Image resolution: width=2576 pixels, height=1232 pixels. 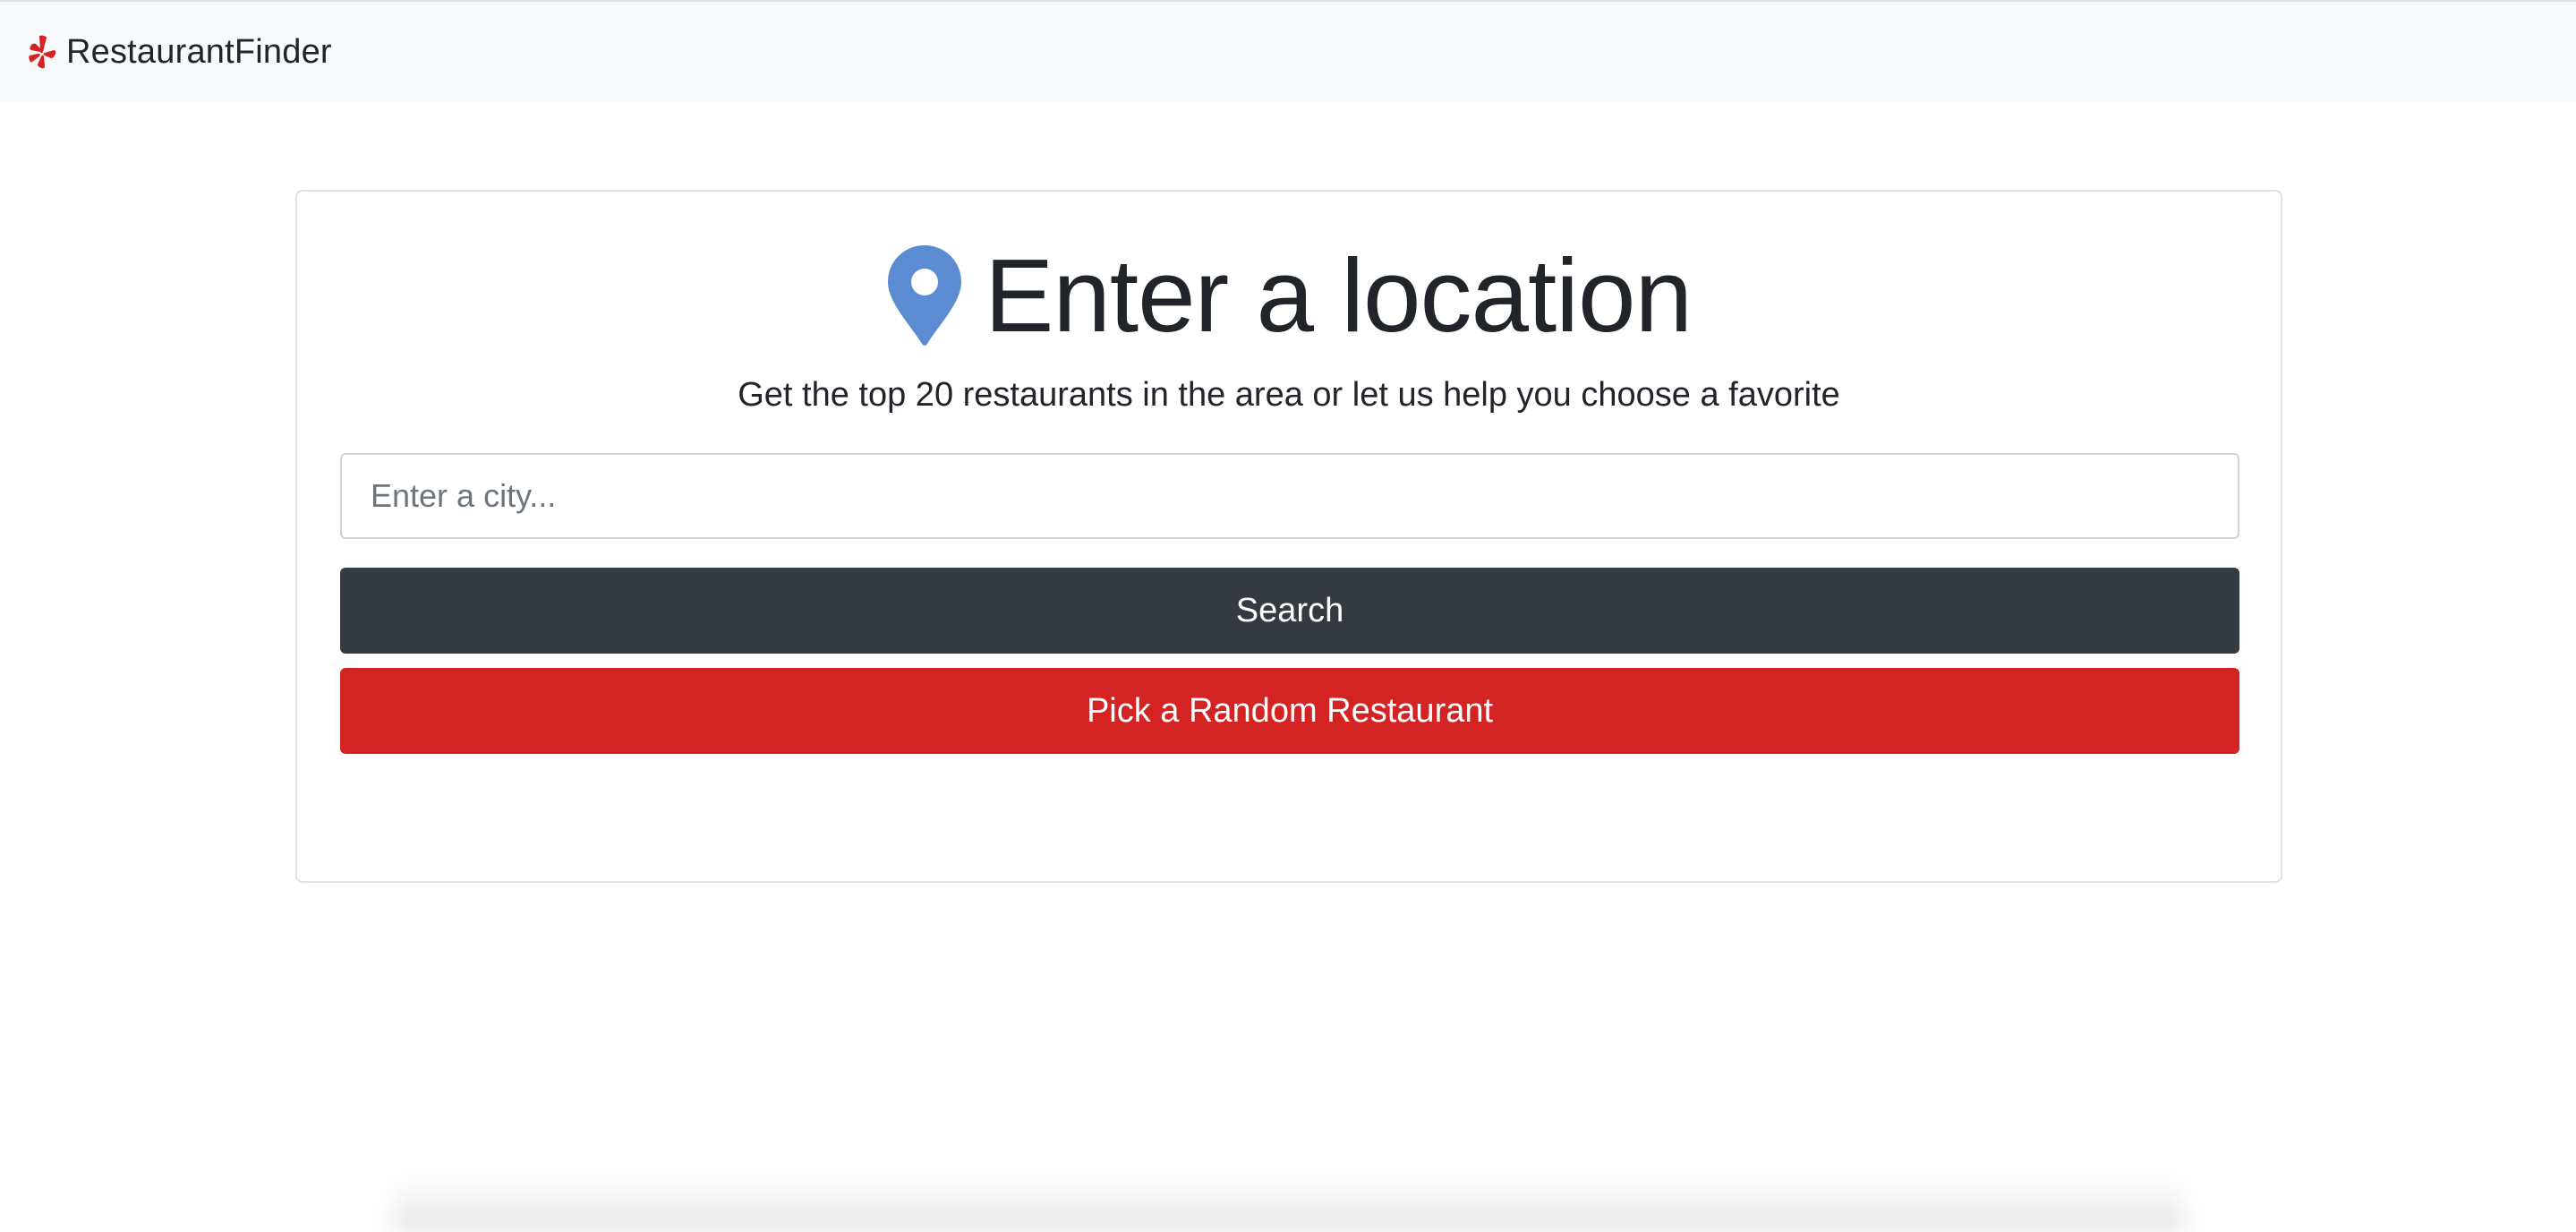 What do you see at coordinates (1289, 496) in the screenshot?
I see `city-search-input` at bounding box center [1289, 496].